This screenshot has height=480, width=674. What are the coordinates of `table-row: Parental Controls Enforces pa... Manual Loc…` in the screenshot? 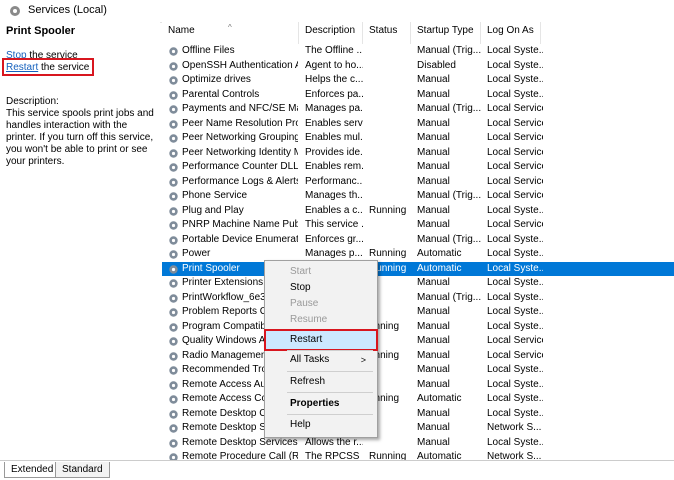 It's located at (418, 95).